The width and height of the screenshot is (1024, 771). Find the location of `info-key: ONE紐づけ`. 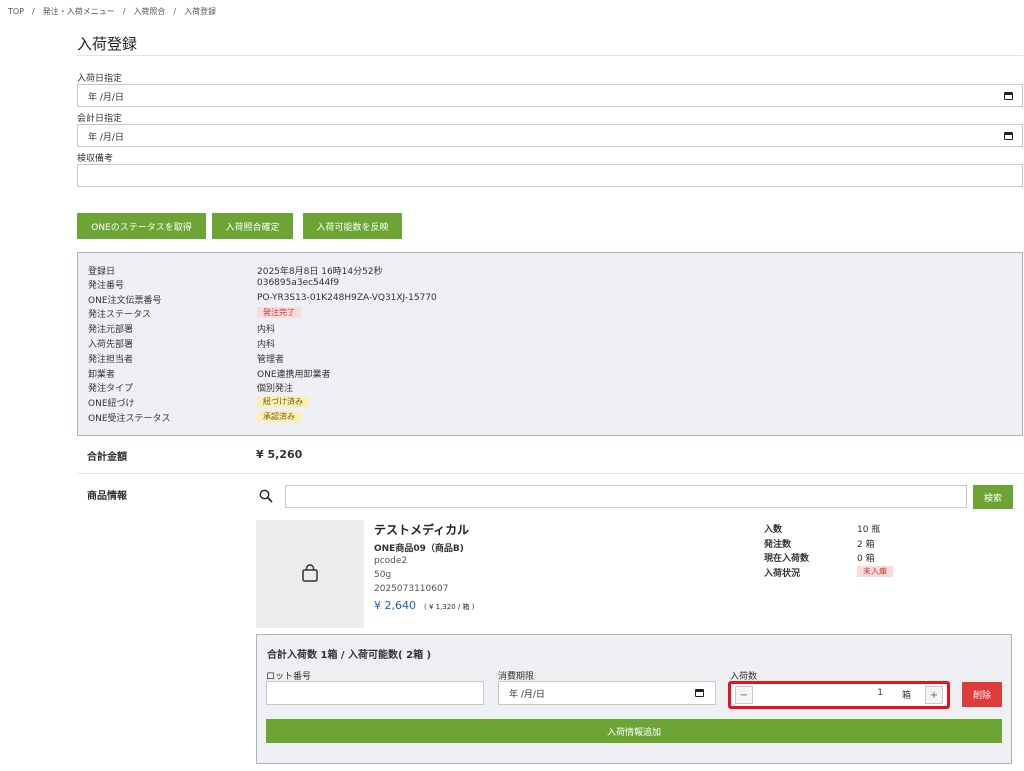

info-key: ONE紐づけ is located at coordinates (111, 404).